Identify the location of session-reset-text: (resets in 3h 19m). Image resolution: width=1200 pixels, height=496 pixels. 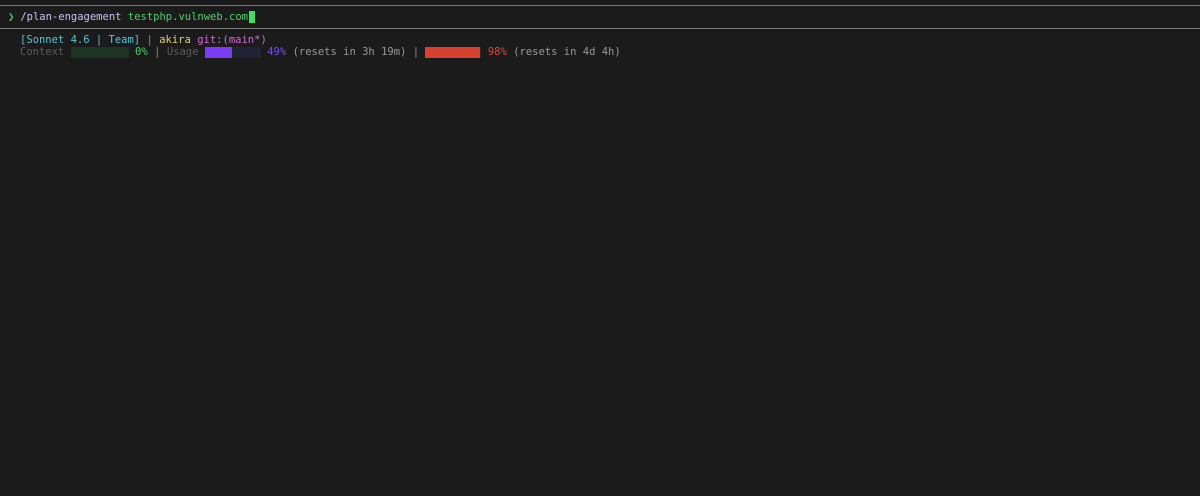
(349, 52).